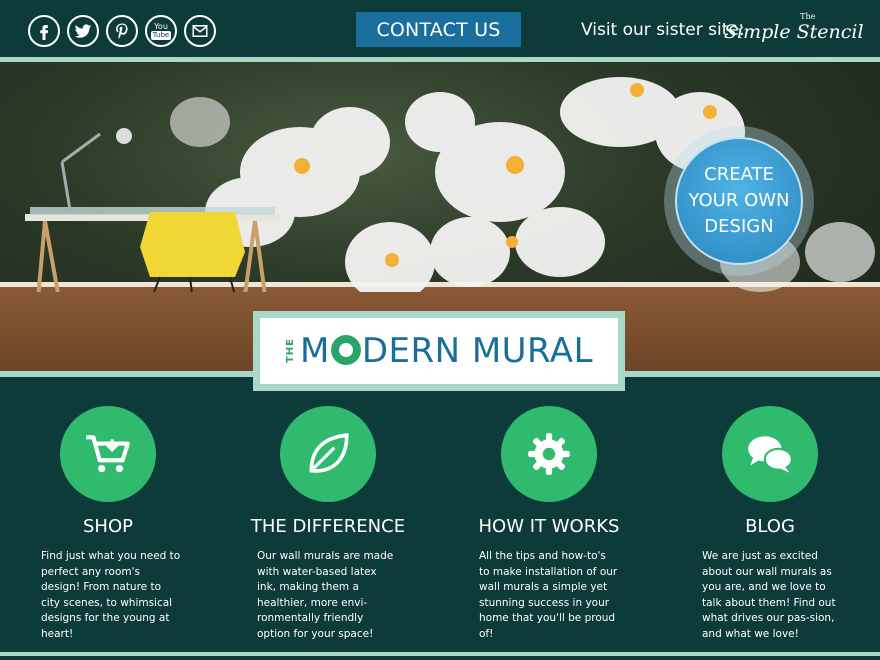  What do you see at coordinates (663, 30) in the screenshot?
I see `sister-site-label: Visit our sister site:` at bounding box center [663, 30].